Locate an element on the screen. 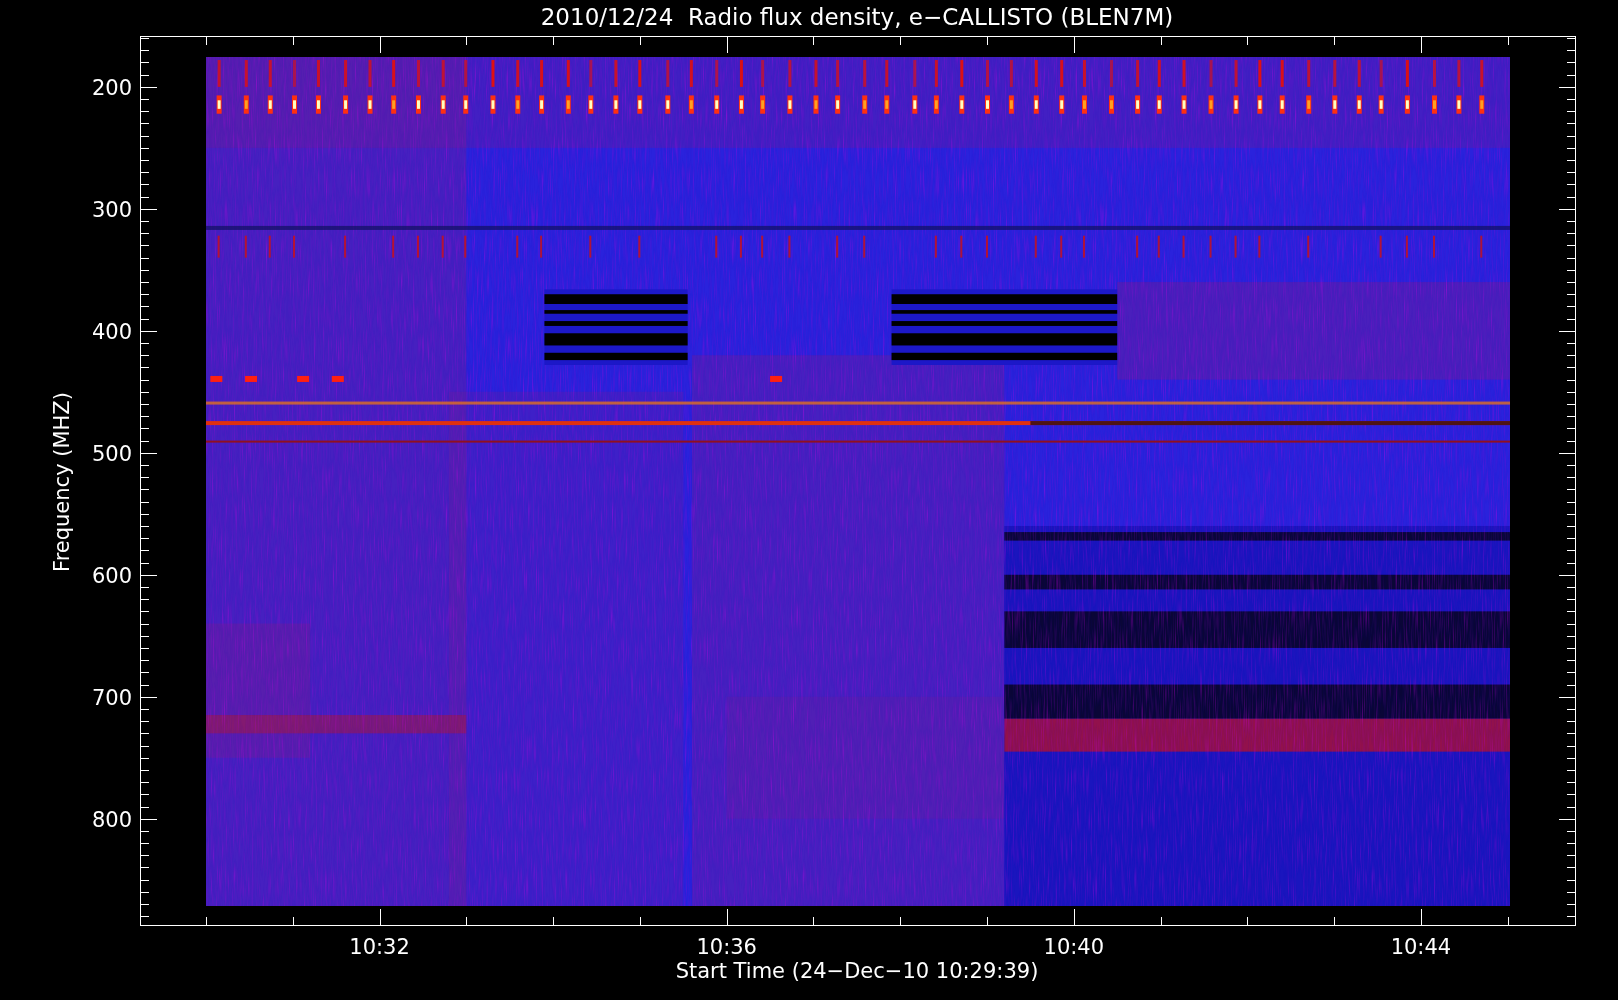 The width and height of the screenshot is (1618, 1000). y-tick-label: 400 is located at coordinates (111, 331).